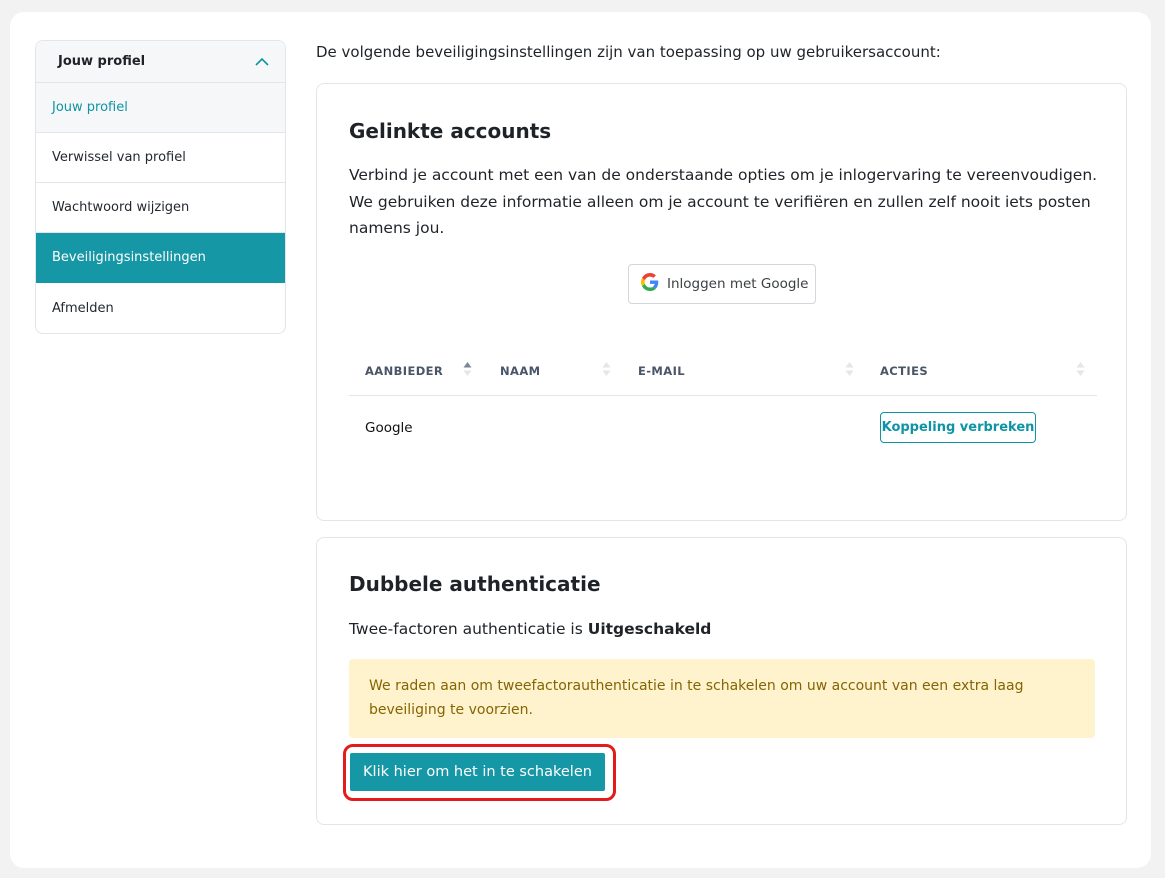 The height and width of the screenshot is (878, 1165). What do you see at coordinates (649, 629) in the screenshot?
I see `status-value: Uitgeschakeld` at bounding box center [649, 629].